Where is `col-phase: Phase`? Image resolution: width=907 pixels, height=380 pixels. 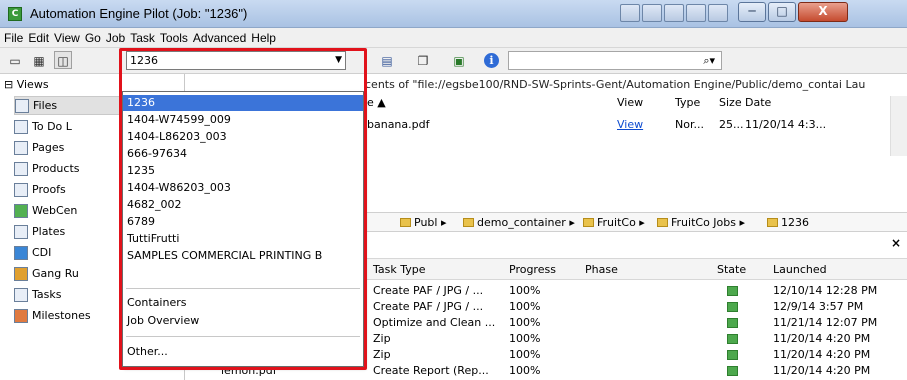
col-phase: Phase is located at coordinates (601, 269).